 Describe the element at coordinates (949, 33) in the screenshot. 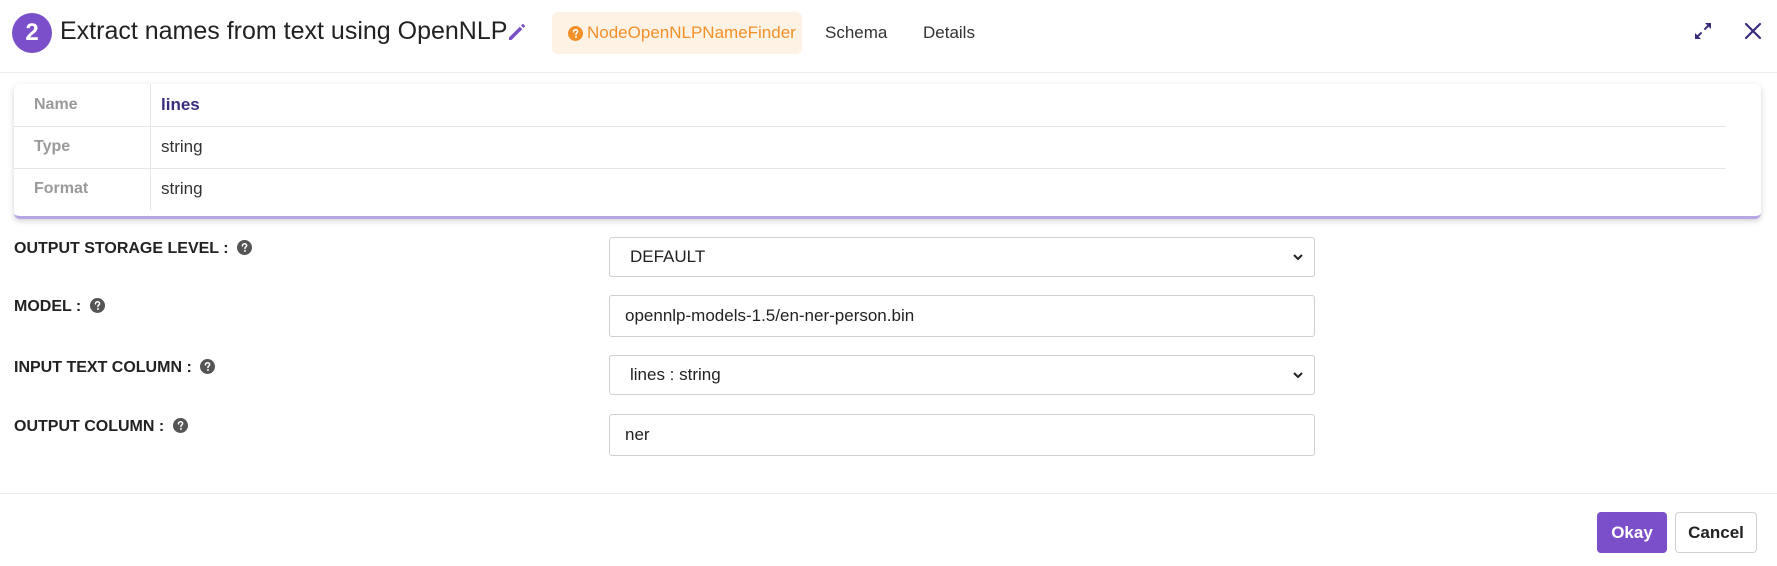

I see `tab-details: Details` at that location.